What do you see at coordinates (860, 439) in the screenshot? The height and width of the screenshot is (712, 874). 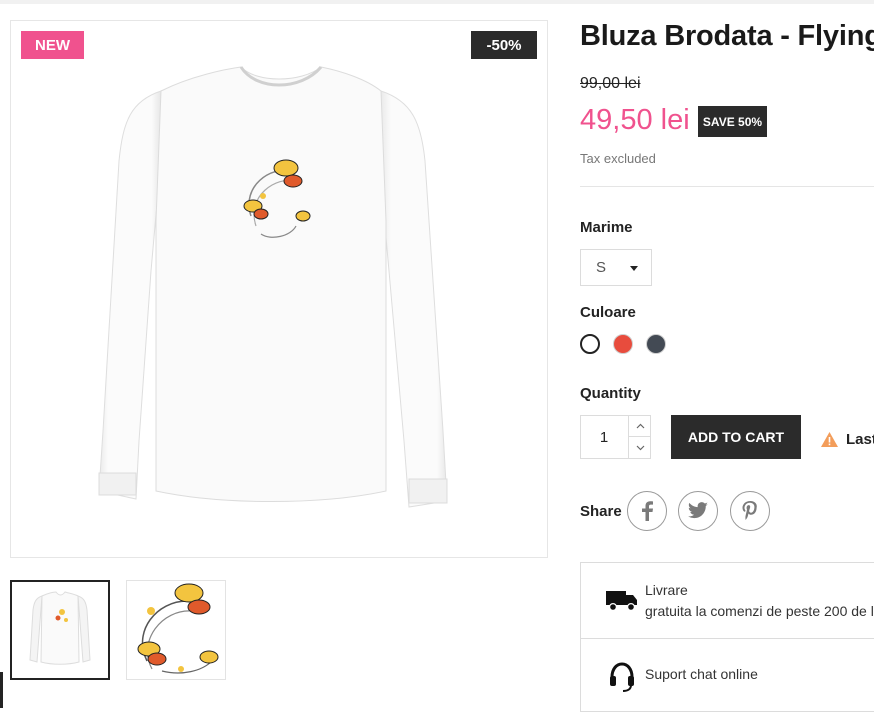 I see `availability-text: Last` at bounding box center [860, 439].